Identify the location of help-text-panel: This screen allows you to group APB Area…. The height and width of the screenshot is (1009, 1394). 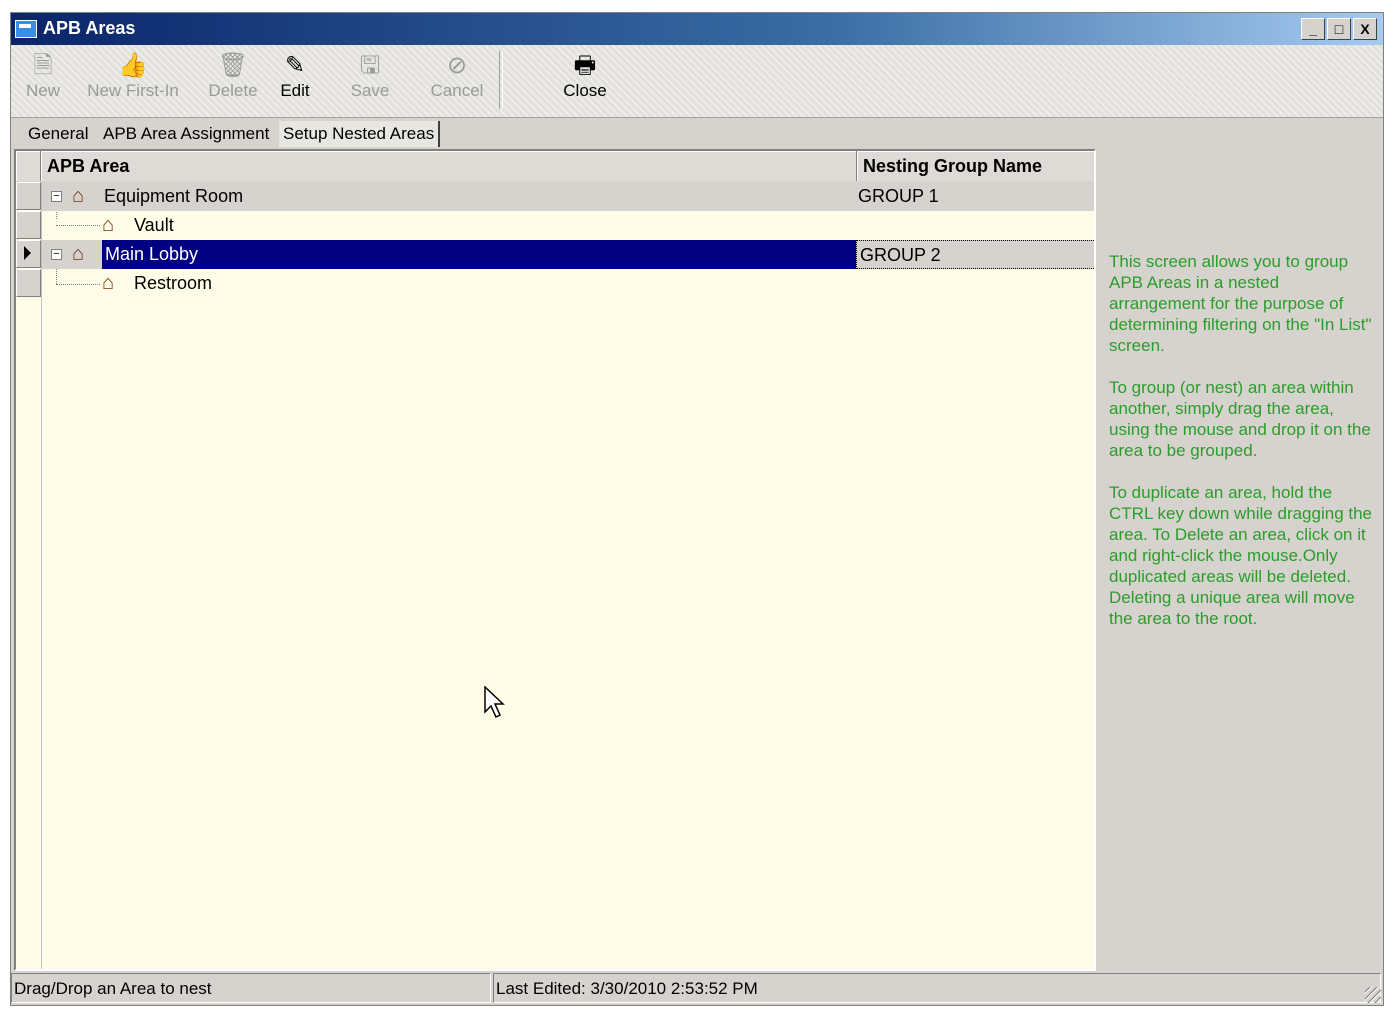
(1244, 450).